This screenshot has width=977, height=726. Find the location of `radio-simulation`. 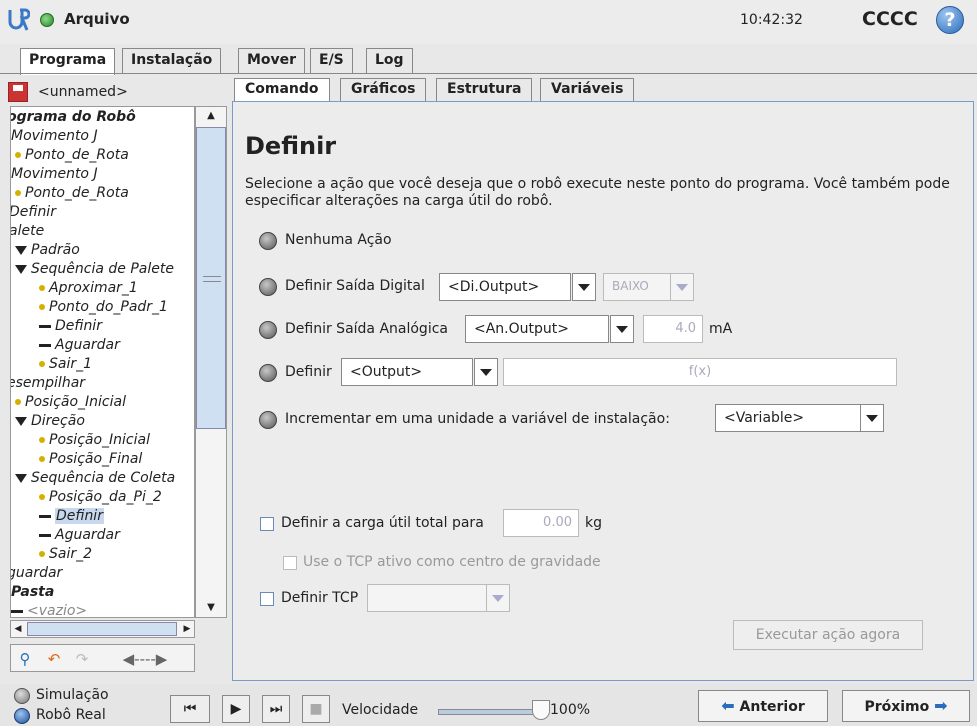

radio-simulation is located at coordinates (22, 696).